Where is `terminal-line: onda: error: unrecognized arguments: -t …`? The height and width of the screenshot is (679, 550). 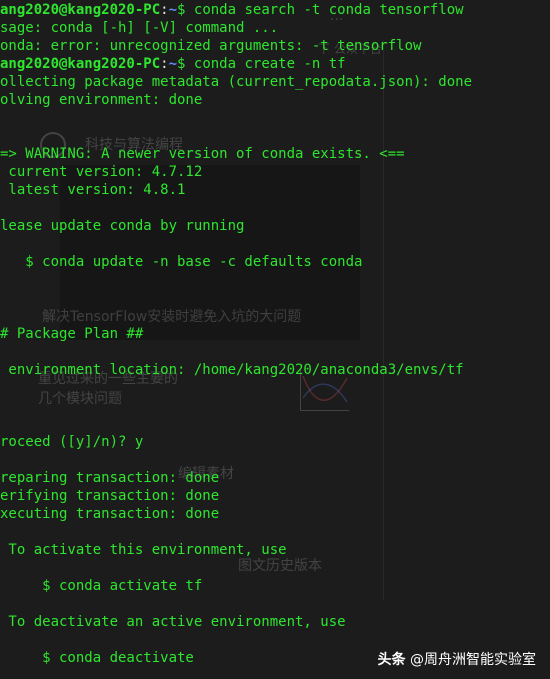
terminal-line: onda: error: unrecognized arguments: -t … is located at coordinates (211, 46).